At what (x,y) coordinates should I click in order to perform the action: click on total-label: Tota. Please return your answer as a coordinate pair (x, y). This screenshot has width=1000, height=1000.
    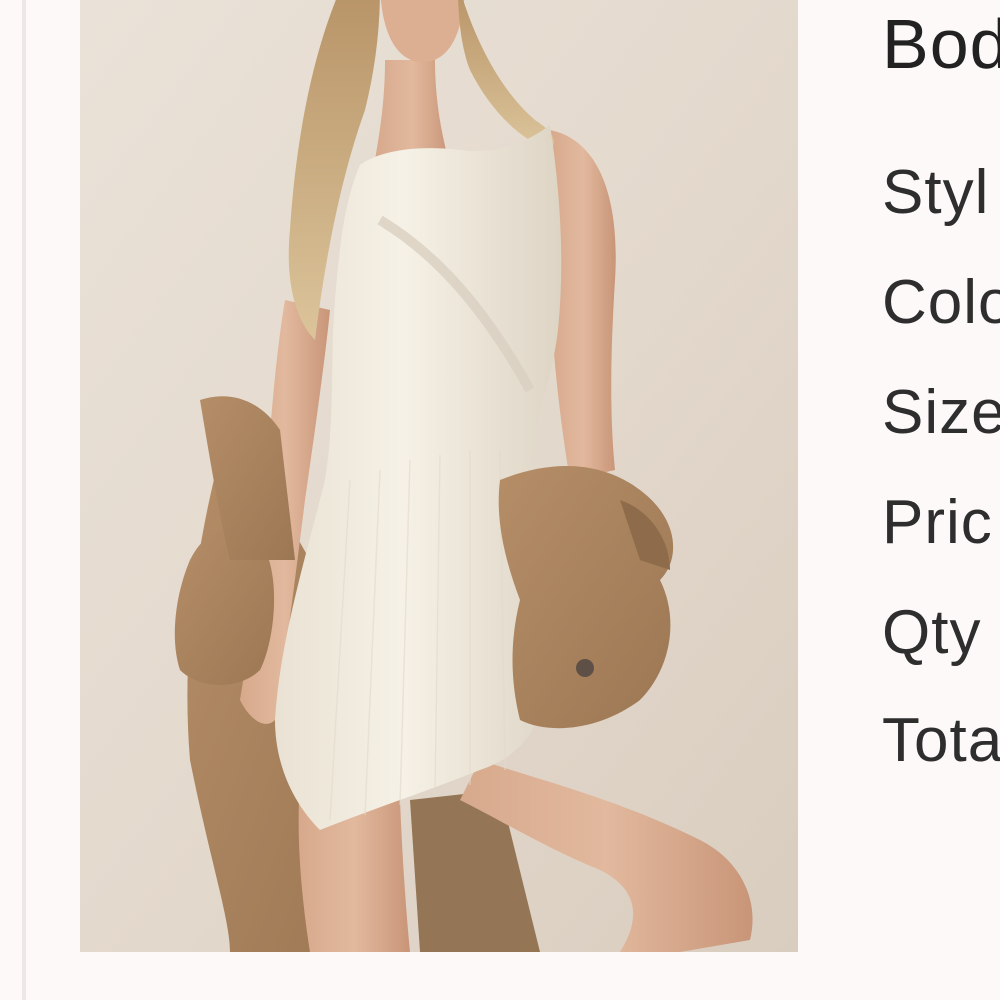
    Looking at the image, I should click on (941, 740).